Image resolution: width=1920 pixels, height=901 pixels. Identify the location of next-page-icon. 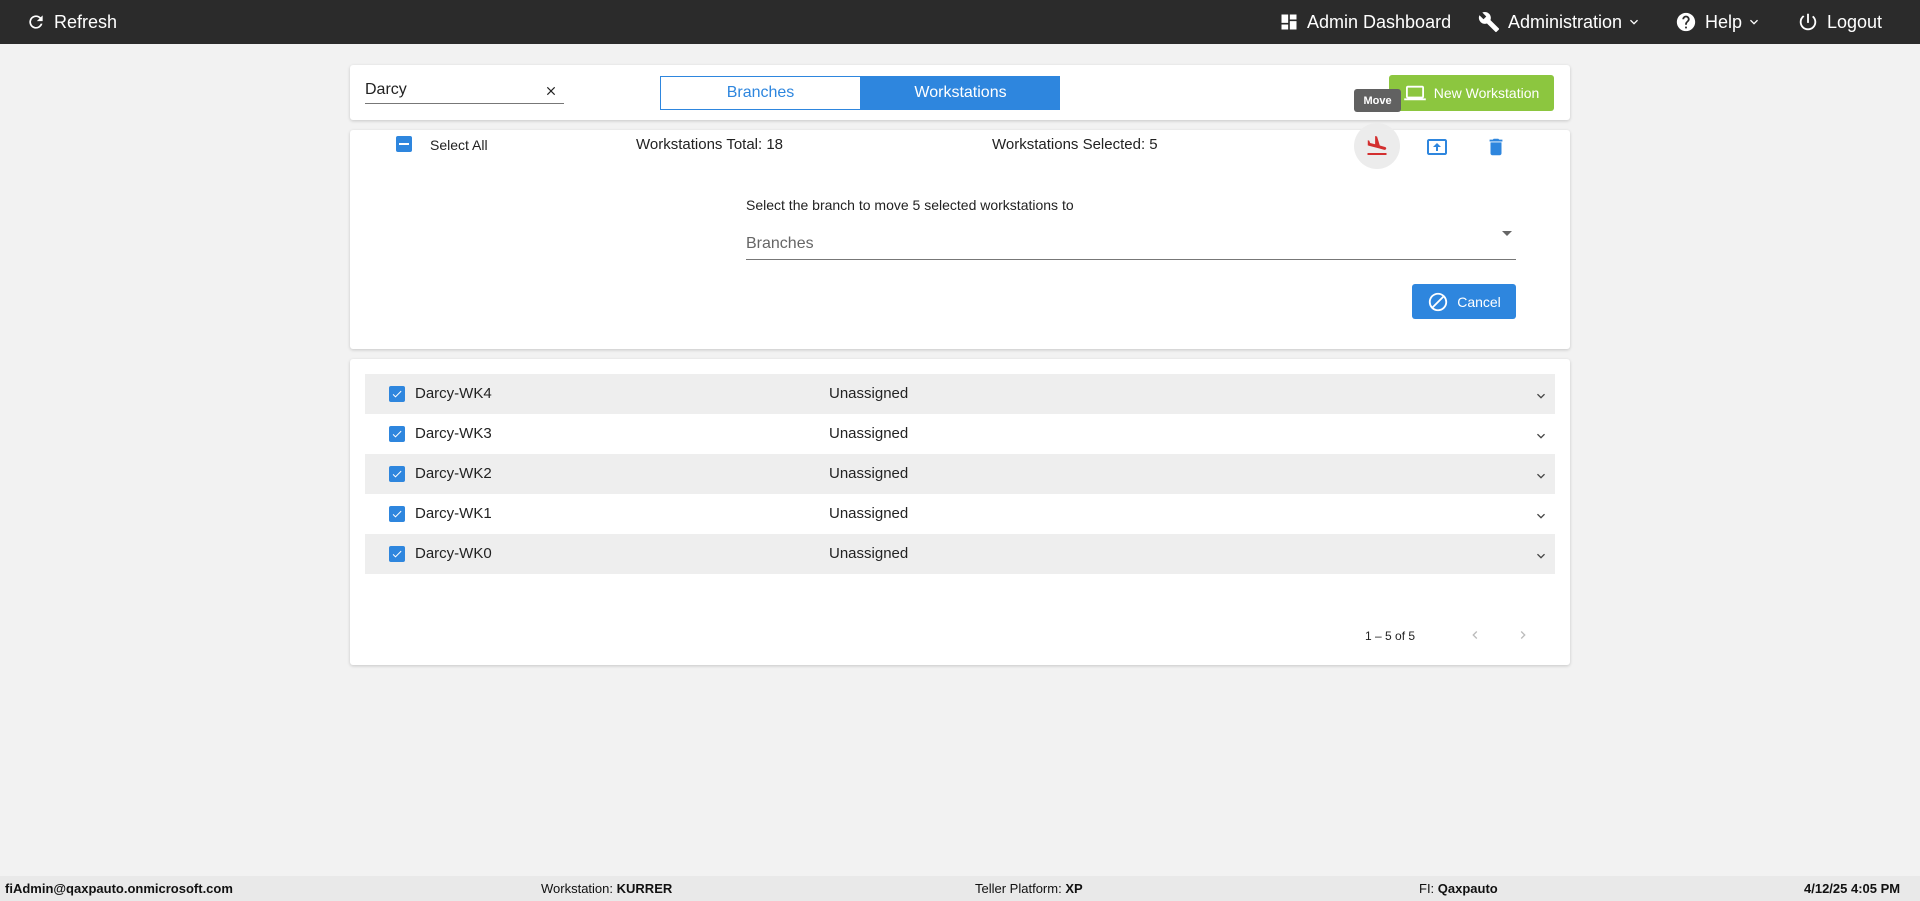
(1523, 635).